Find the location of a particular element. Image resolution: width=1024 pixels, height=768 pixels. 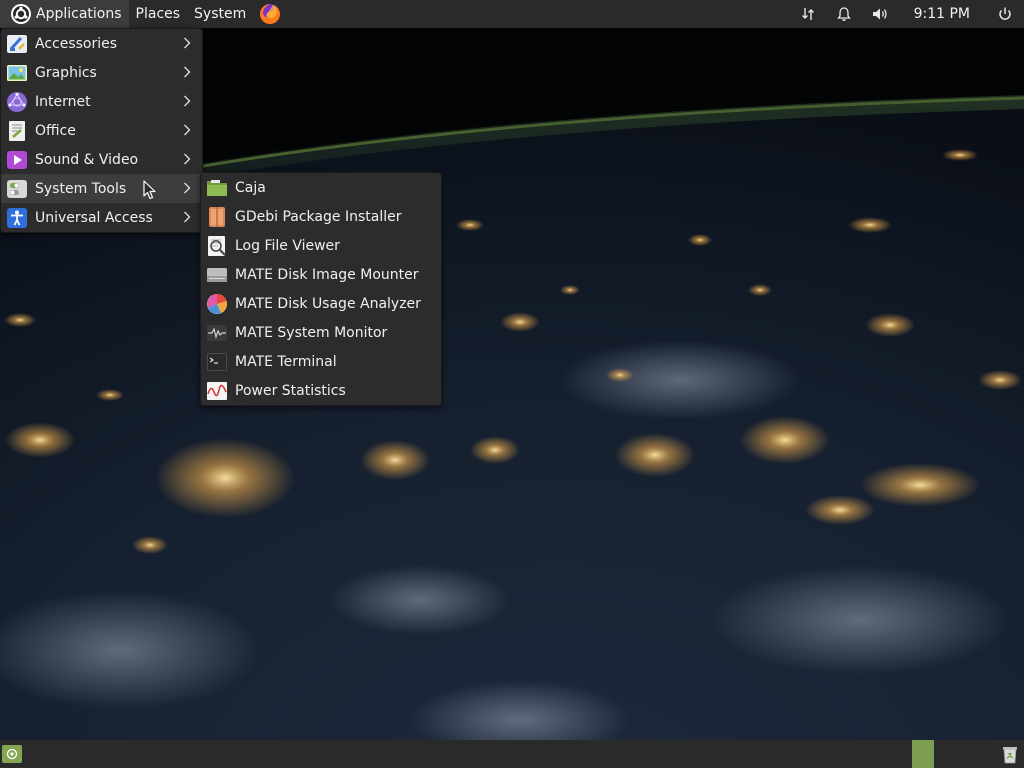

menu-item-universal-access: Universal Access is located at coordinates (101, 217).